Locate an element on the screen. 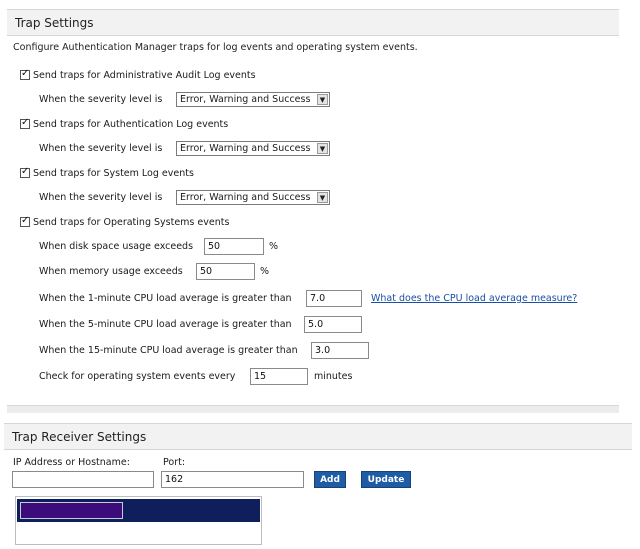 This screenshot has height=549, width=640. receiver-settings-title: Trap Receiver Settings is located at coordinates (79, 437).